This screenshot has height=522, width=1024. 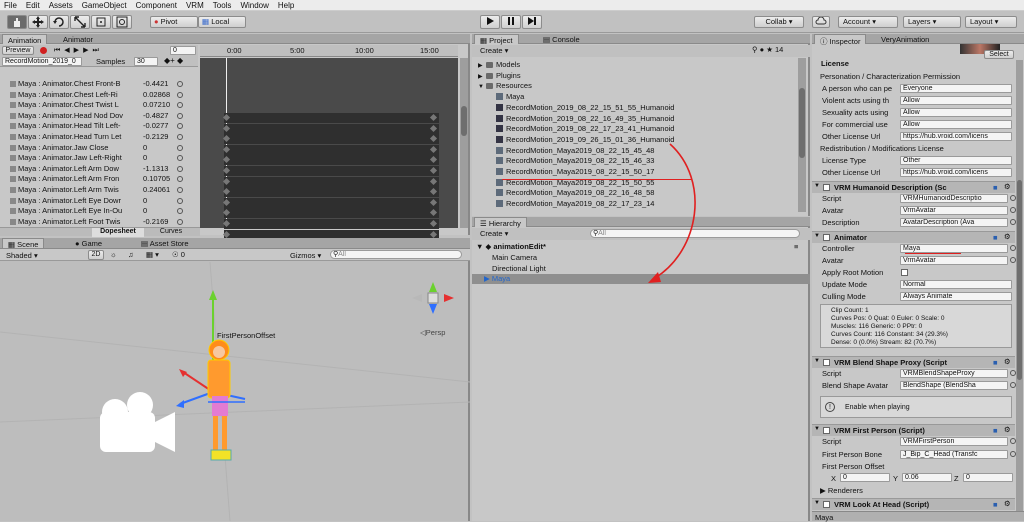 What do you see at coordinates (146, 61) in the screenshot?
I see `samples-field: 30` at bounding box center [146, 61].